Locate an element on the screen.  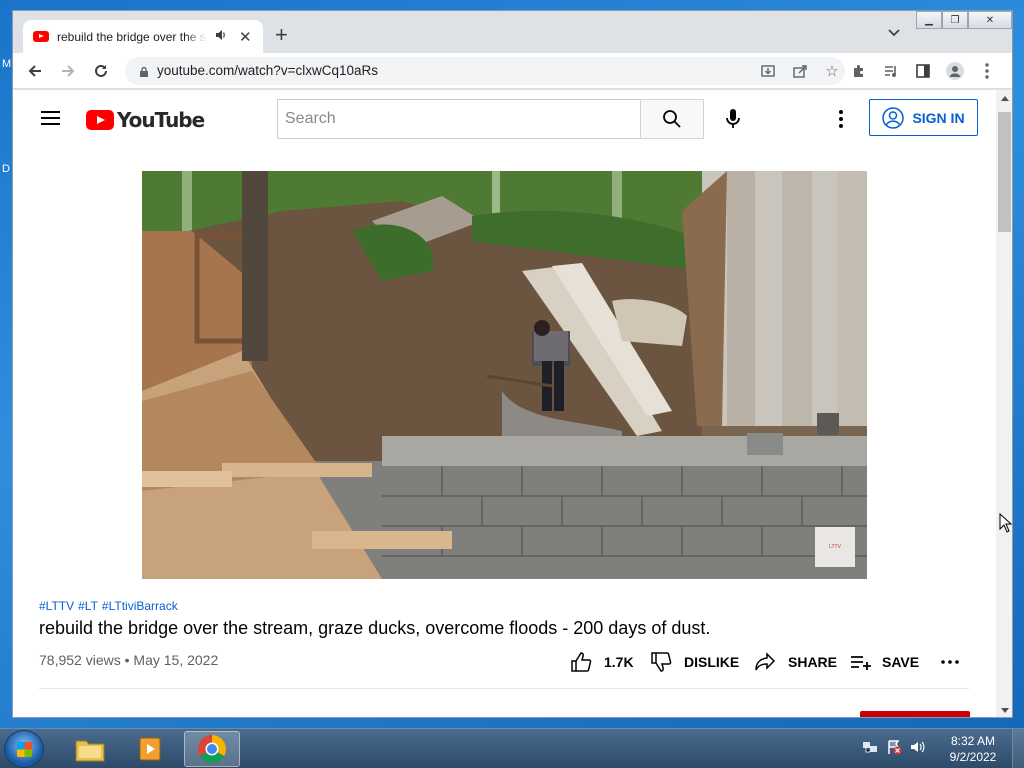
search-input: Search is located at coordinates (459, 119).